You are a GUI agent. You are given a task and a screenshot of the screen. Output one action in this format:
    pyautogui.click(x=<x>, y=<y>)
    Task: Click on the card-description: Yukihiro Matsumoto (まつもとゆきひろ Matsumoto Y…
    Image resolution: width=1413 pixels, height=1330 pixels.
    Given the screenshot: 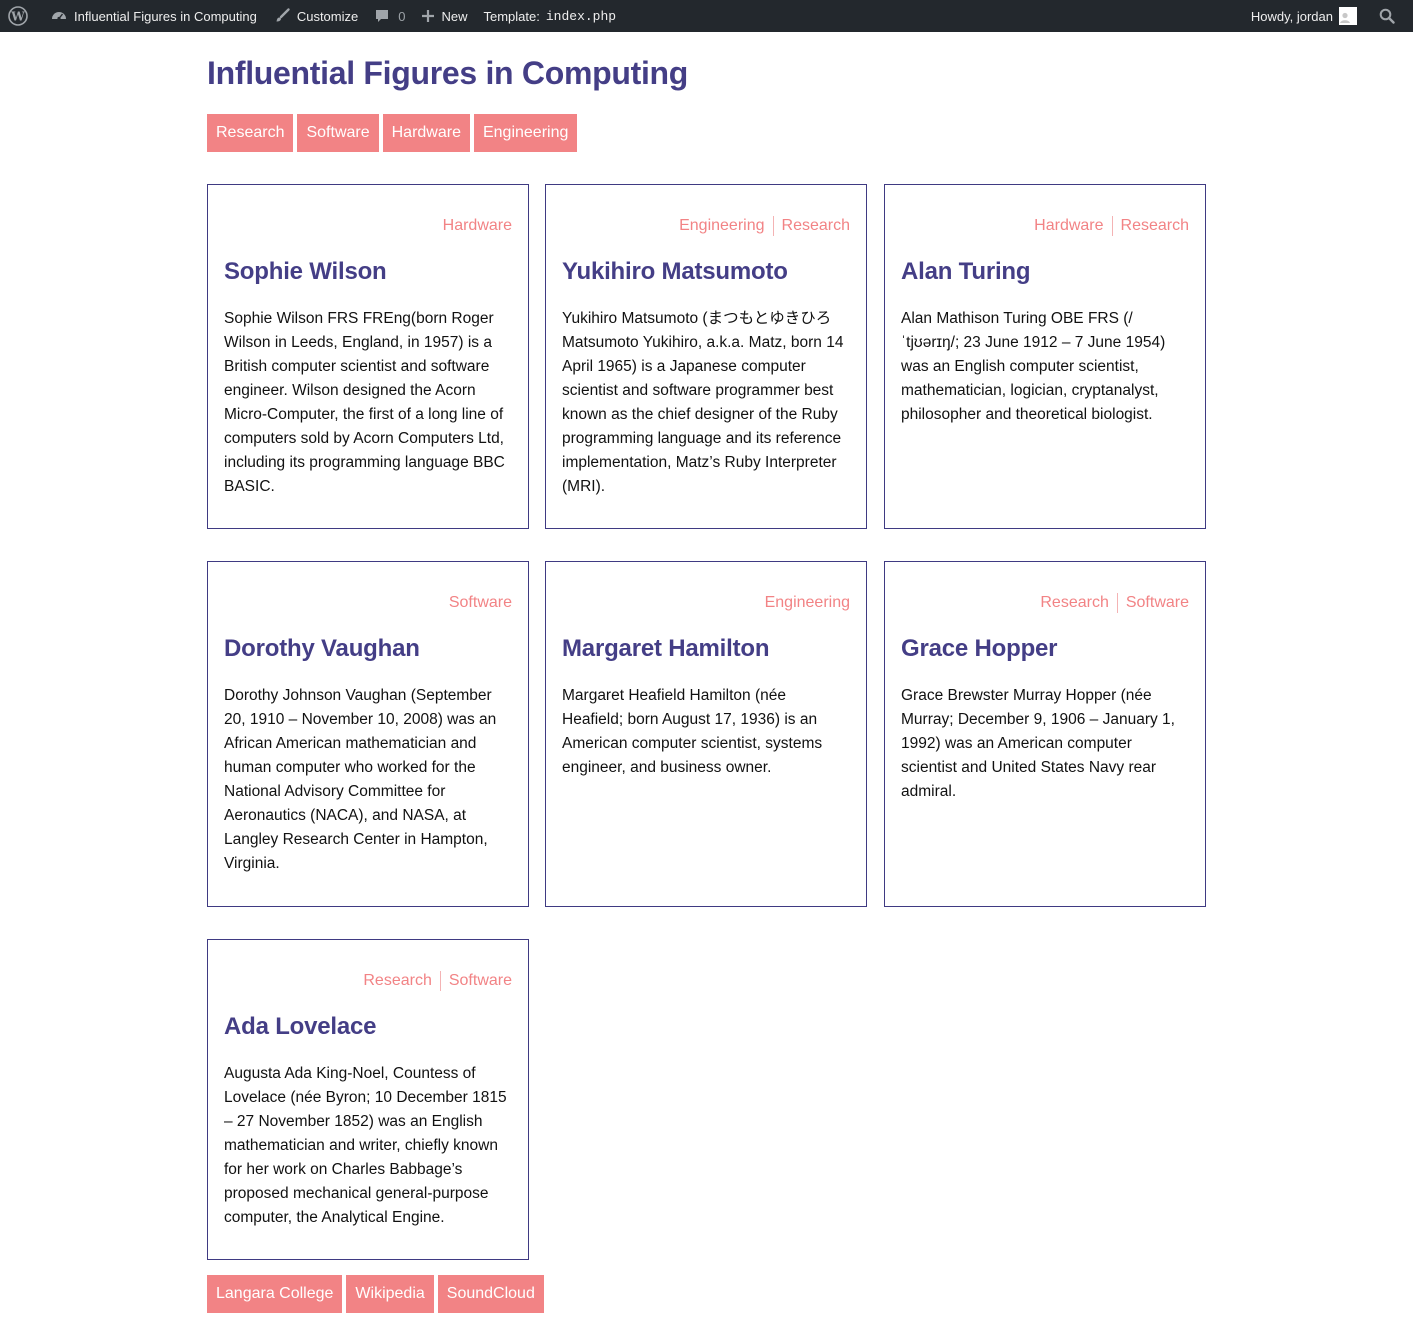 What is the action you would take?
    pyautogui.click(x=703, y=402)
    